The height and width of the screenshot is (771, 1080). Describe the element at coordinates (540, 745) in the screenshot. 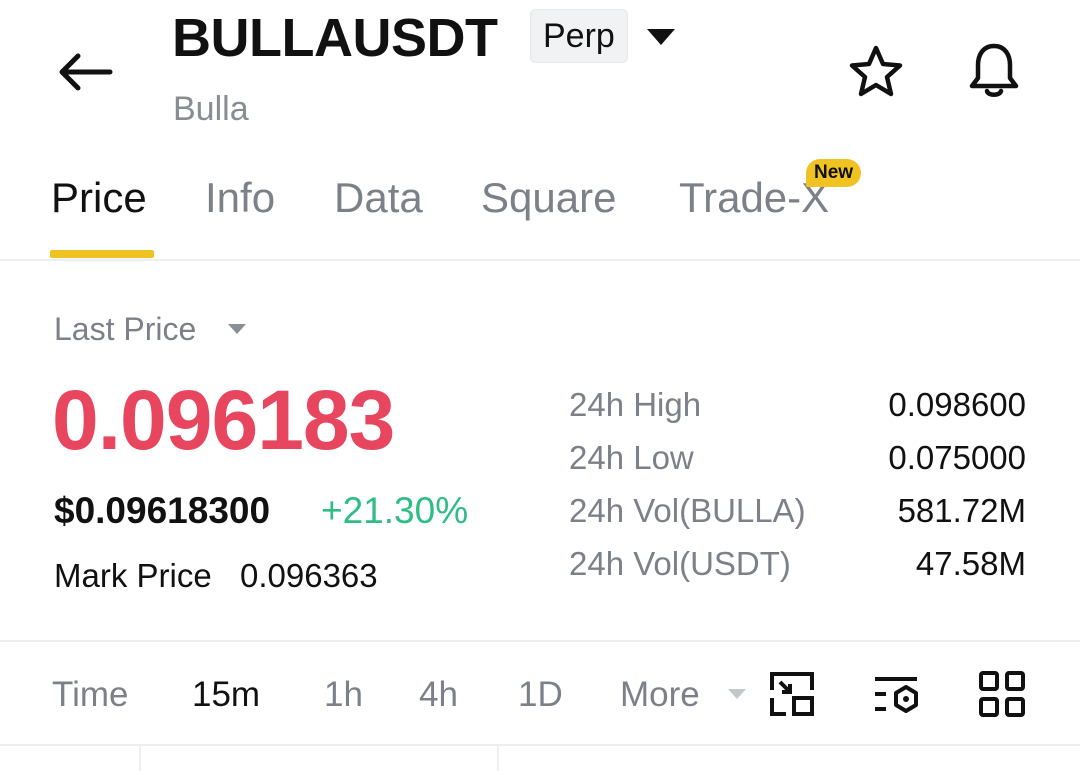

I see `chart-top-divider` at that location.